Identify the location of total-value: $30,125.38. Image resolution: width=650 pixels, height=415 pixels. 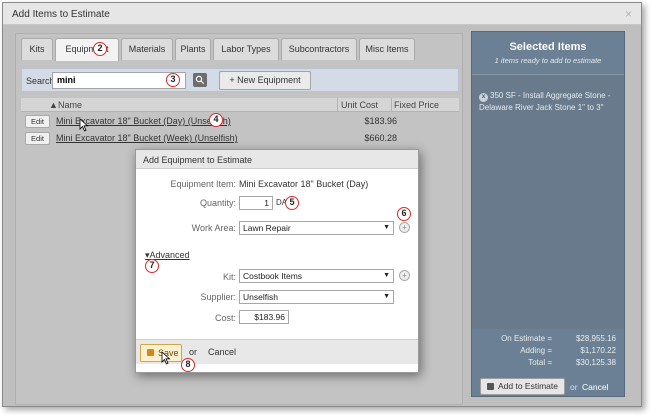
(595, 362).